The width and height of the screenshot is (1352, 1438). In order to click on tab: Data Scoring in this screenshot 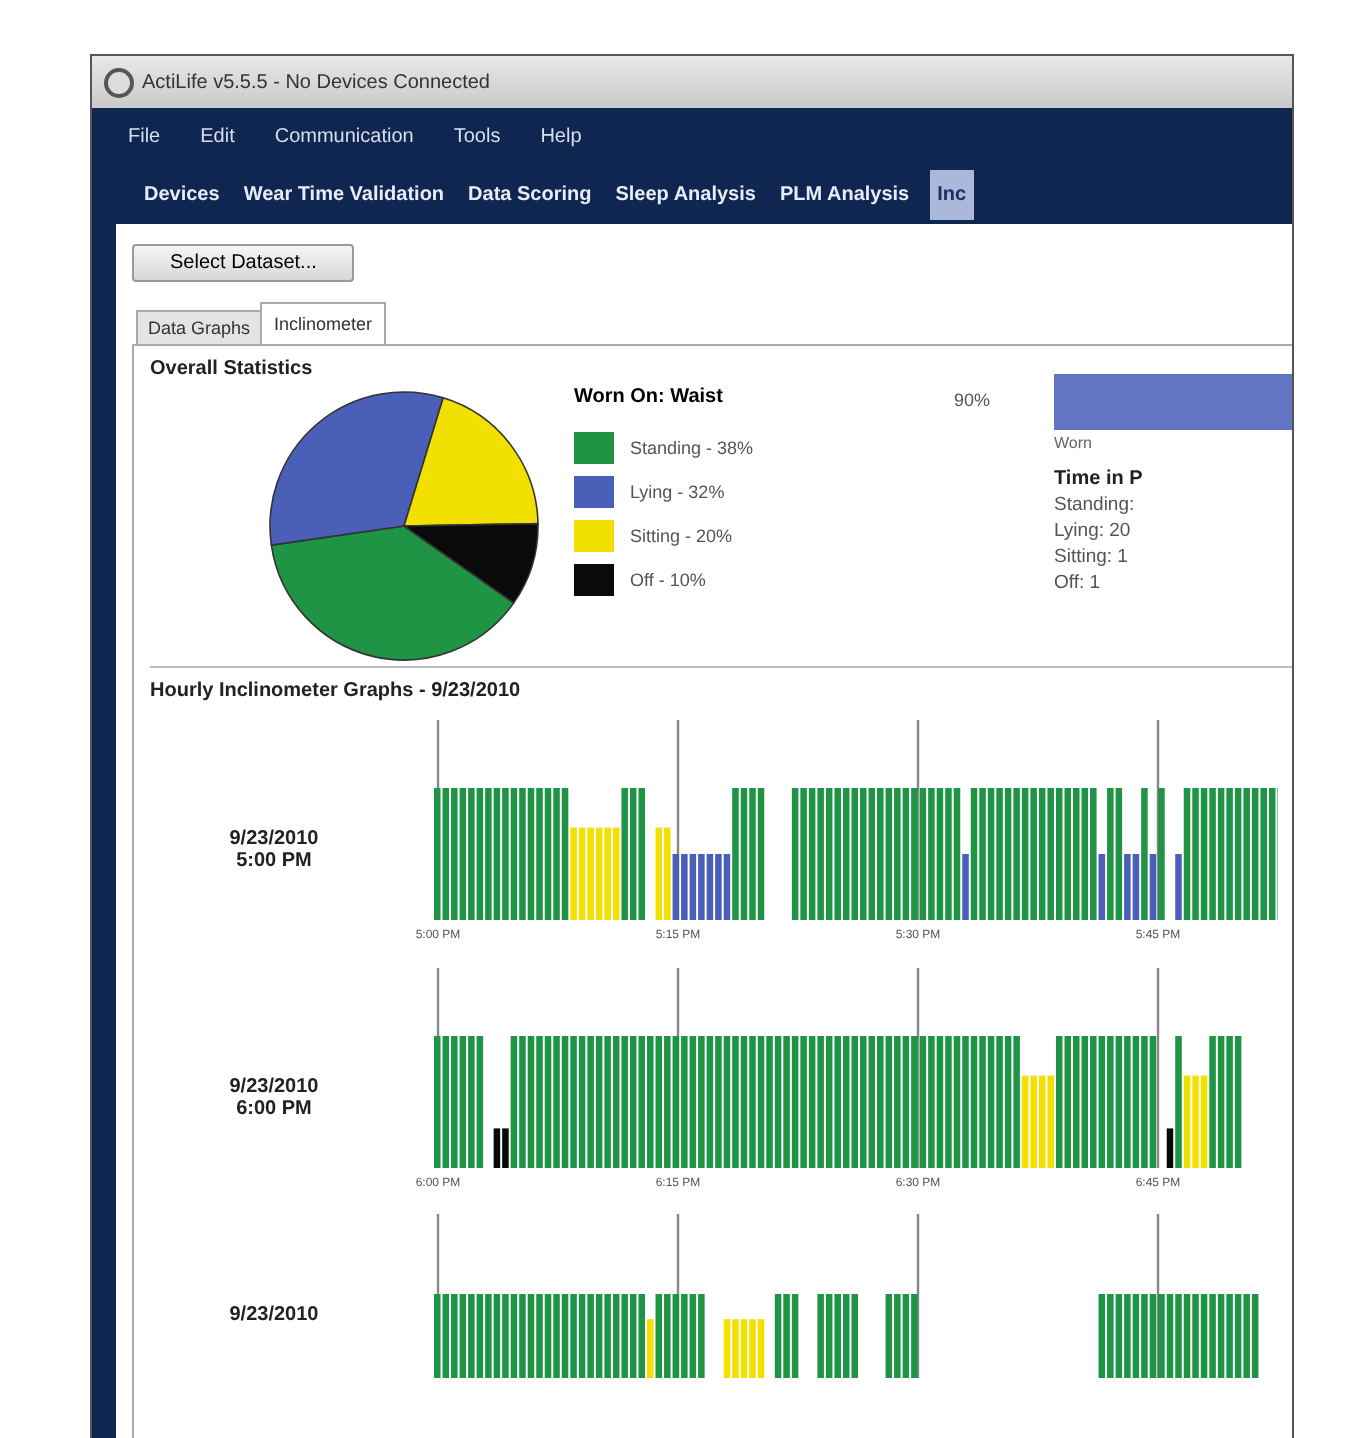, I will do `click(530, 194)`.